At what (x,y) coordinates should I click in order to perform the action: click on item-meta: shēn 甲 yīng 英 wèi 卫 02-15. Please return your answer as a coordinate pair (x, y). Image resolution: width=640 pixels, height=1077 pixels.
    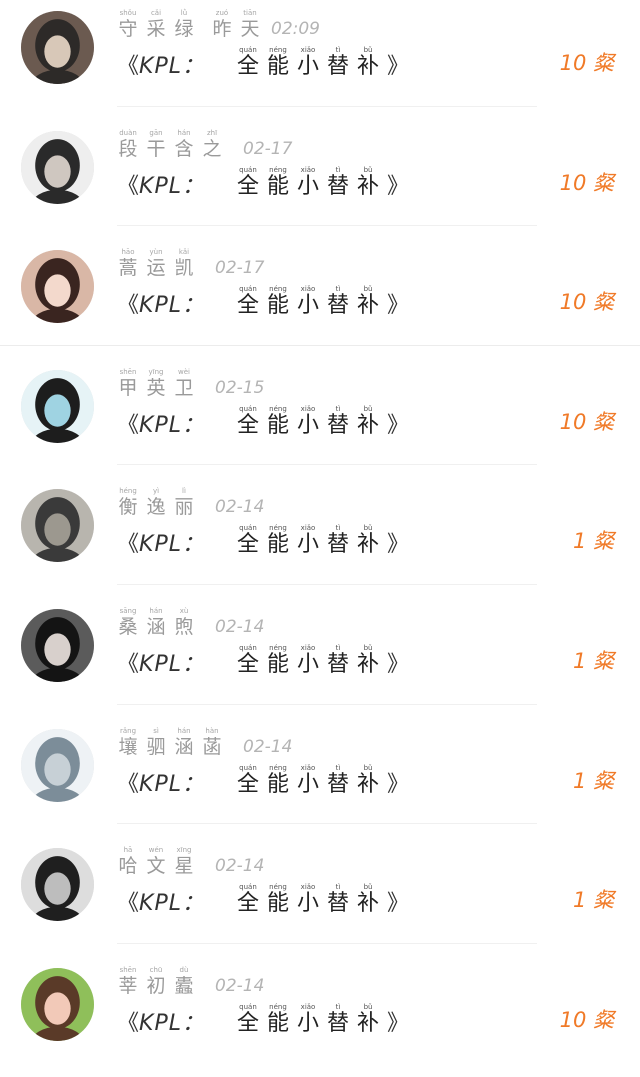
    Looking at the image, I should click on (190, 382).